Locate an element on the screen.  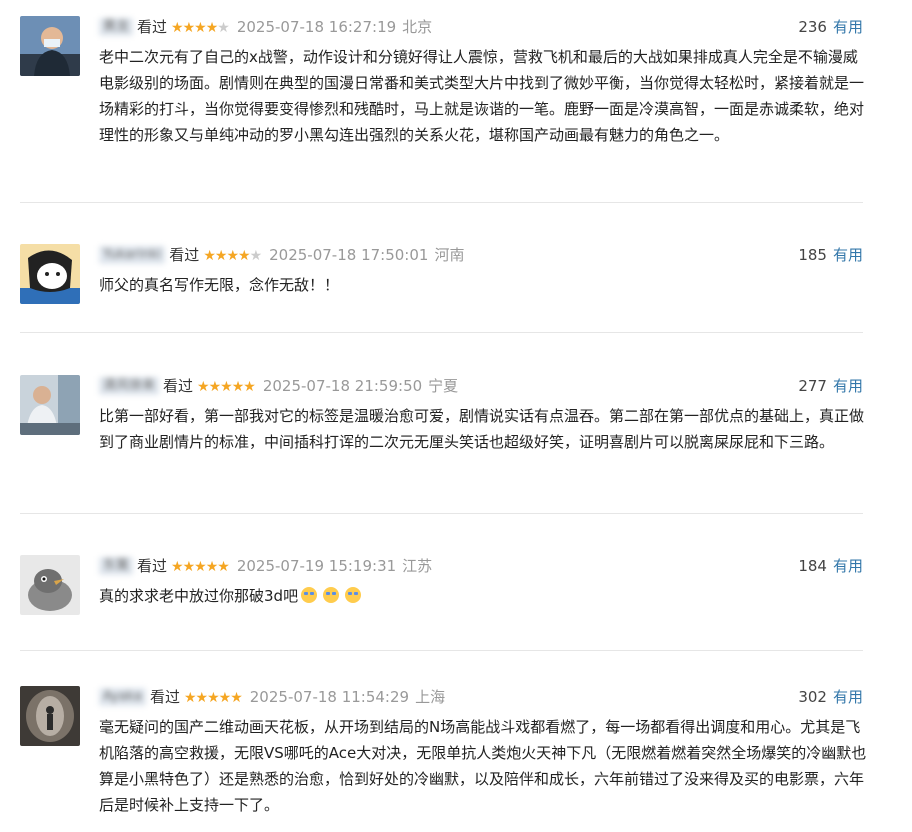
review-meta: Ayaka 看过 ★★★★★ 2025-07-18 11:54:29 上海 302 有用 is located at coordinates (481, 697).